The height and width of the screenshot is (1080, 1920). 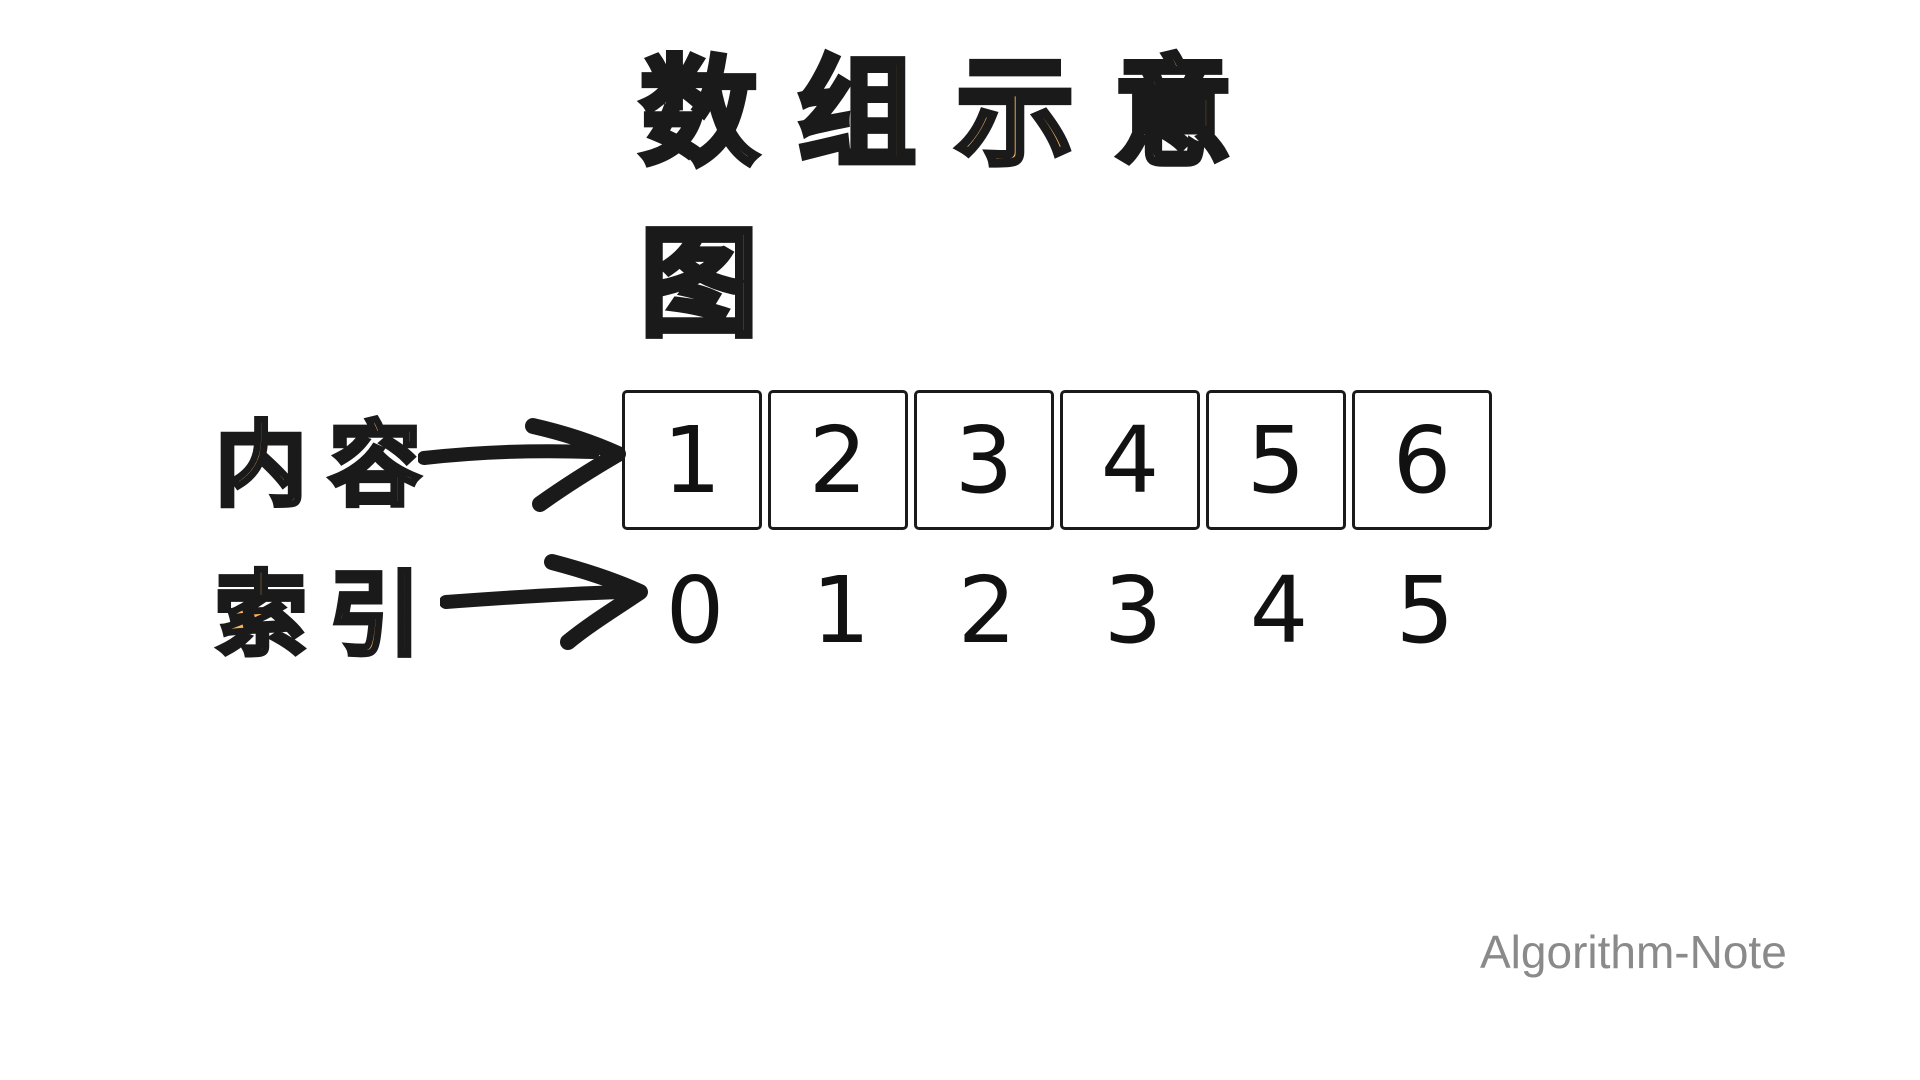 What do you see at coordinates (1422, 460) in the screenshot?
I see `array-cell: 6` at bounding box center [1422, 460].